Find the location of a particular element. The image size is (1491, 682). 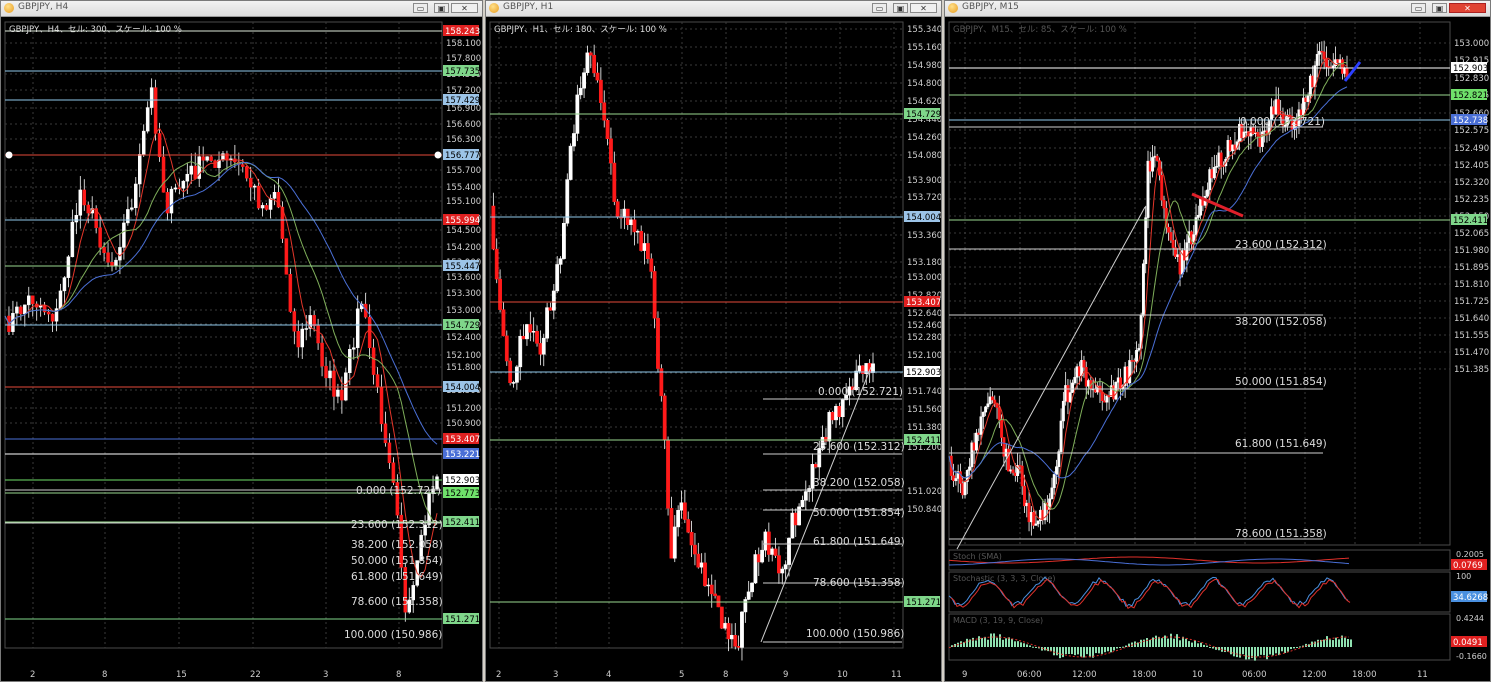

y-tick-label: 152.405 is located at coordinates (1471, 166).